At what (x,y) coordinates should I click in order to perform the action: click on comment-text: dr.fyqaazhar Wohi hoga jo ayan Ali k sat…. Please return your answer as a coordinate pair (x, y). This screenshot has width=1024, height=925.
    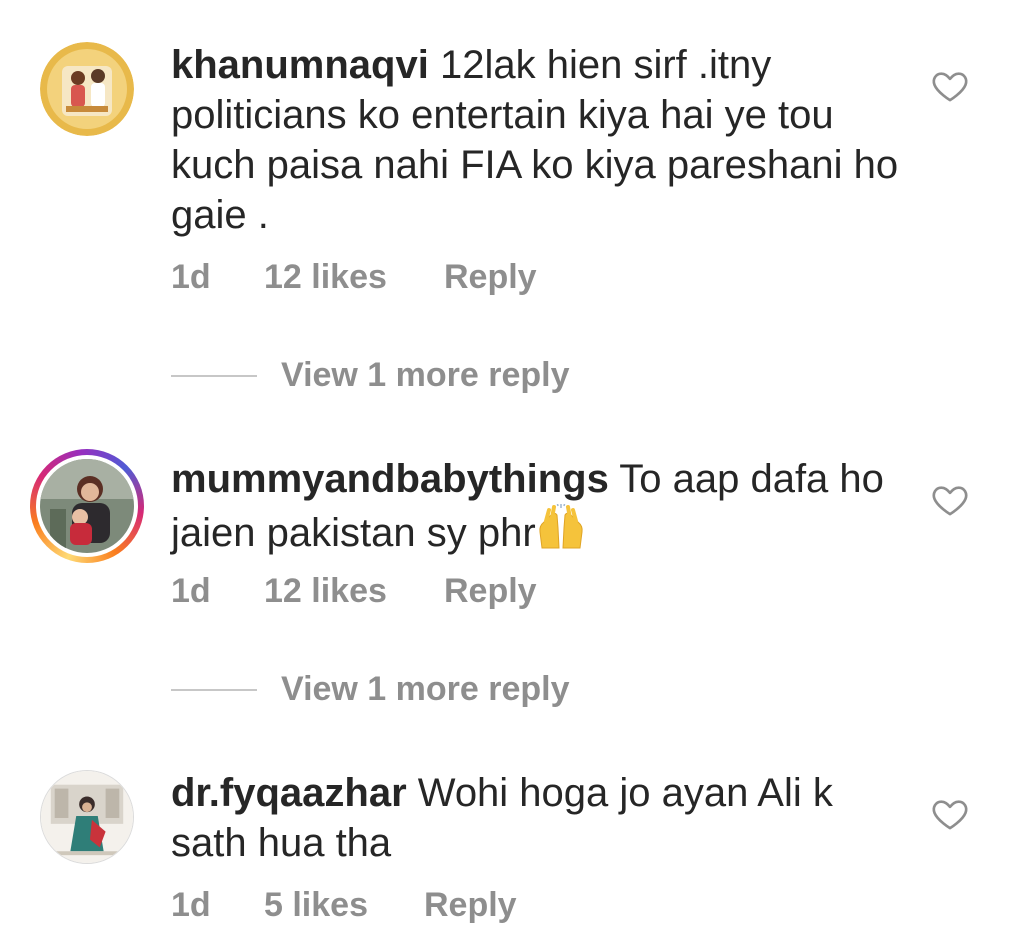
    Looking at the image, I should click on (536, 818).